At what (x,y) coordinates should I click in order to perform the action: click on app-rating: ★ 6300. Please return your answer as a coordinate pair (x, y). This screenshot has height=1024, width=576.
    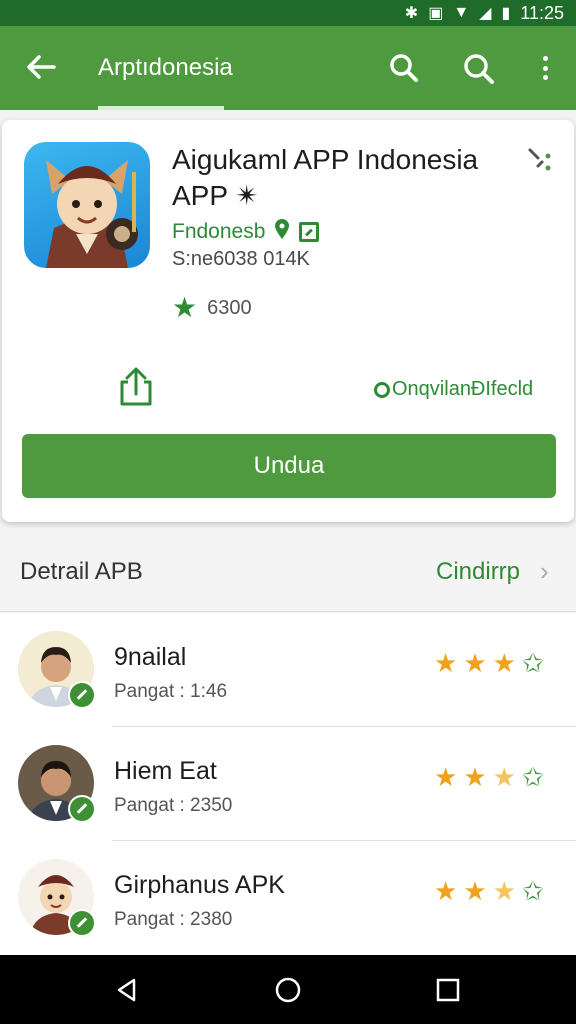
    Looking at the image, I should click on (212, 308).